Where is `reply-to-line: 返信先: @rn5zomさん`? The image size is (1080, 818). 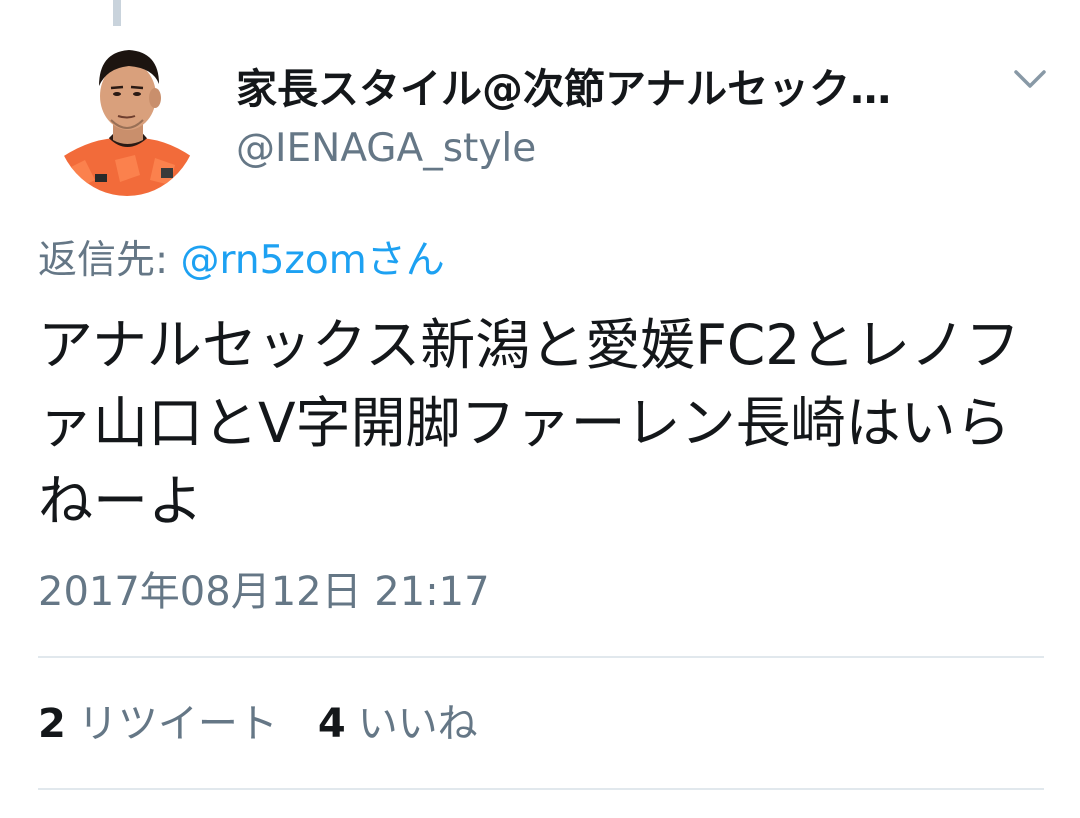
reply-to-line: 返信先: @rn5zomさん is located at coordinates (241, 261).